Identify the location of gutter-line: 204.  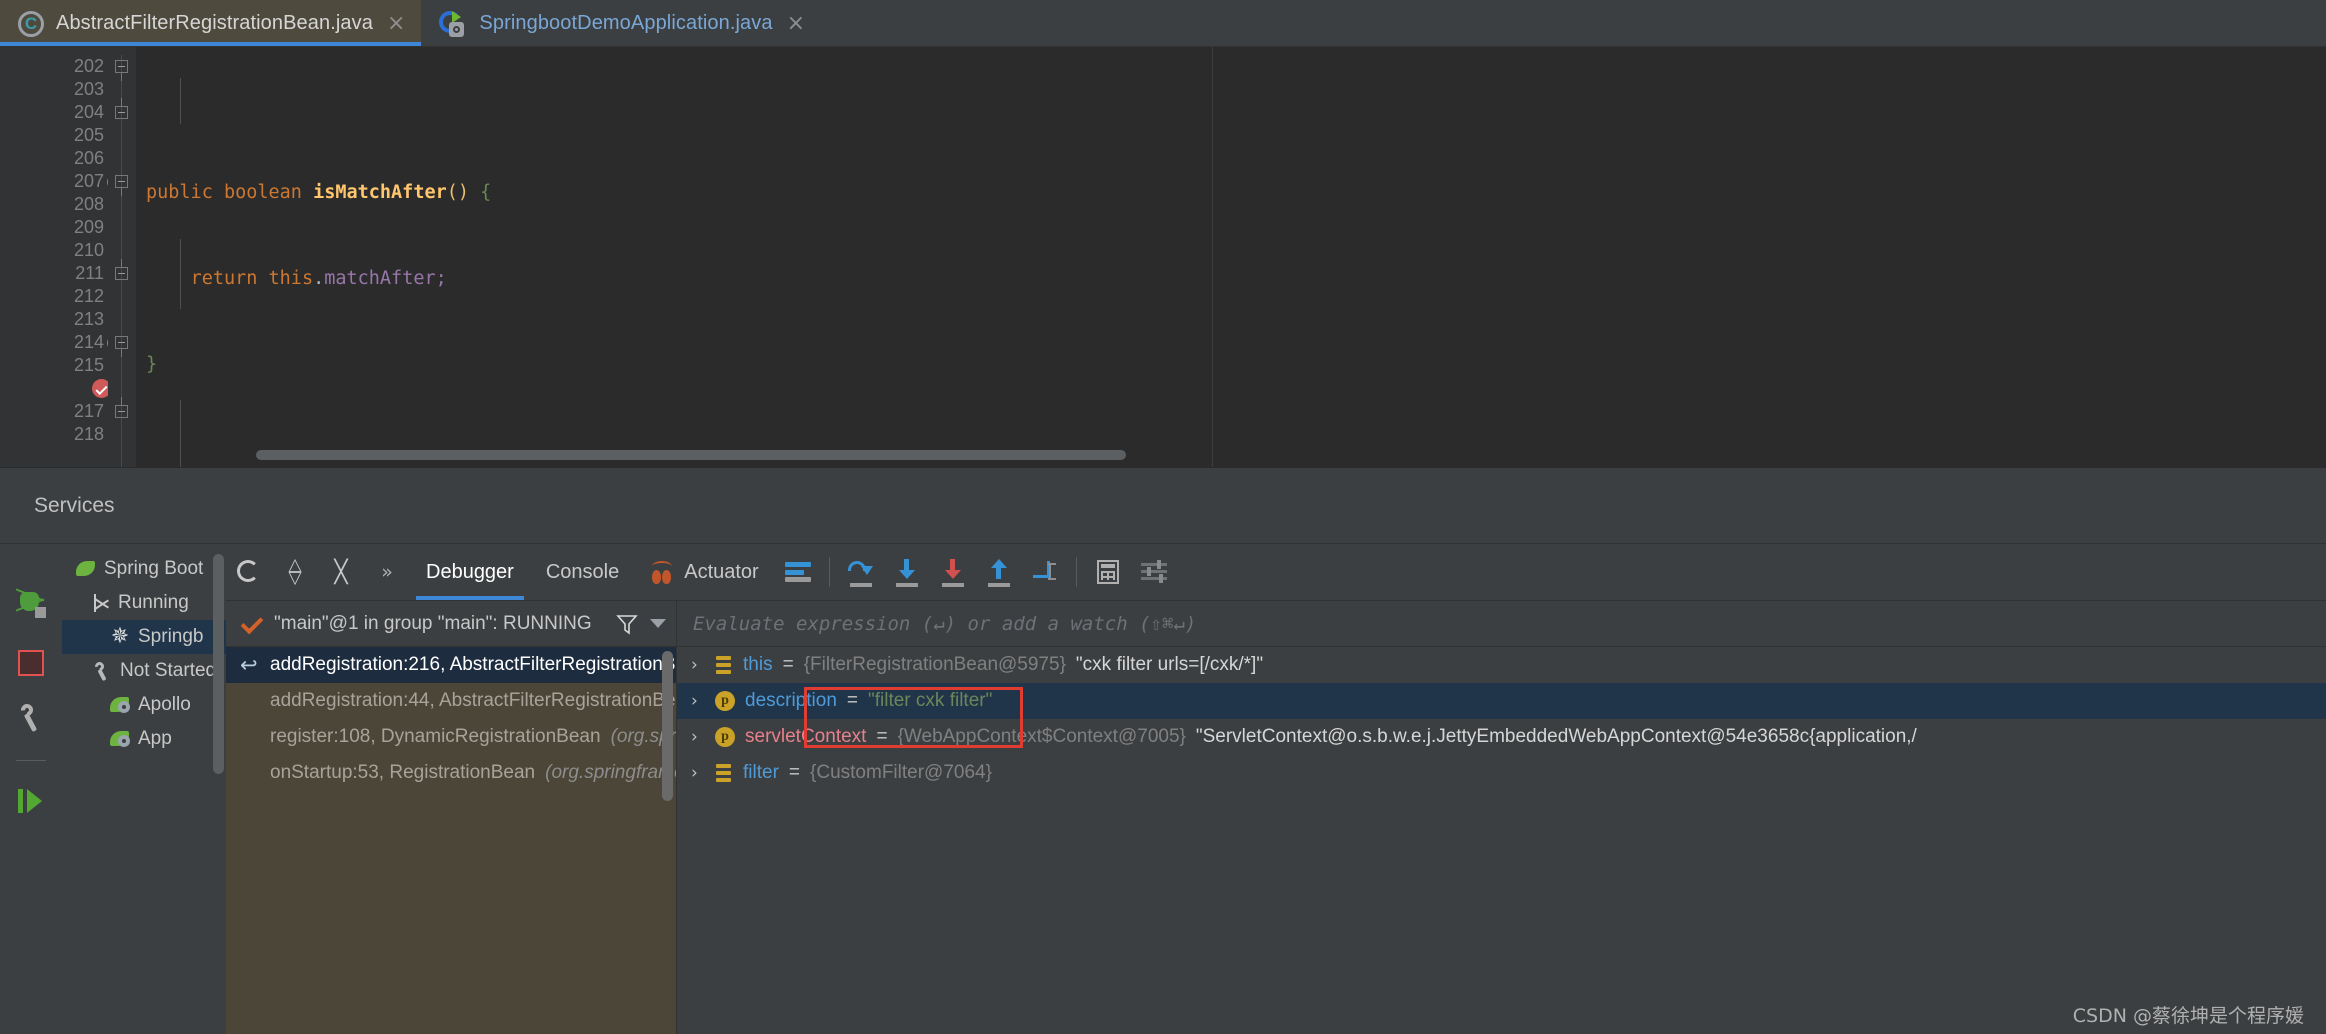
(54, 112).